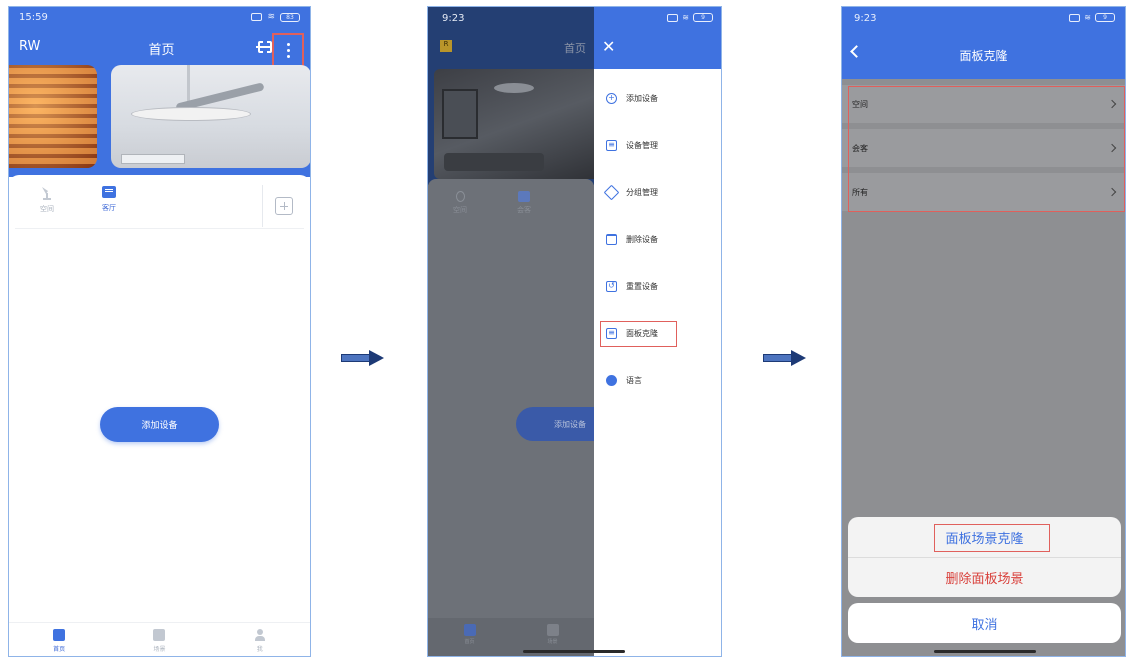 This screenshot has width=1126, height=657. What do you see at coordinates (159, 207) in the screenshot?
I see `room-tabs: 空间 客厅` at bounding box center [159, 207].